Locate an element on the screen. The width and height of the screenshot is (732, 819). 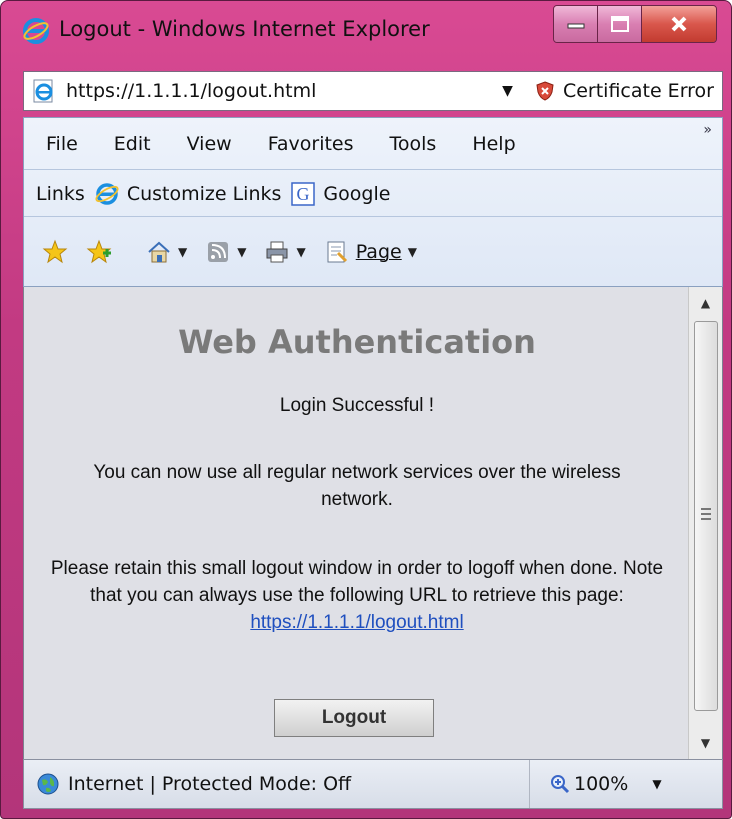
menu-edit: Edit is located at coordinates (132, 144).